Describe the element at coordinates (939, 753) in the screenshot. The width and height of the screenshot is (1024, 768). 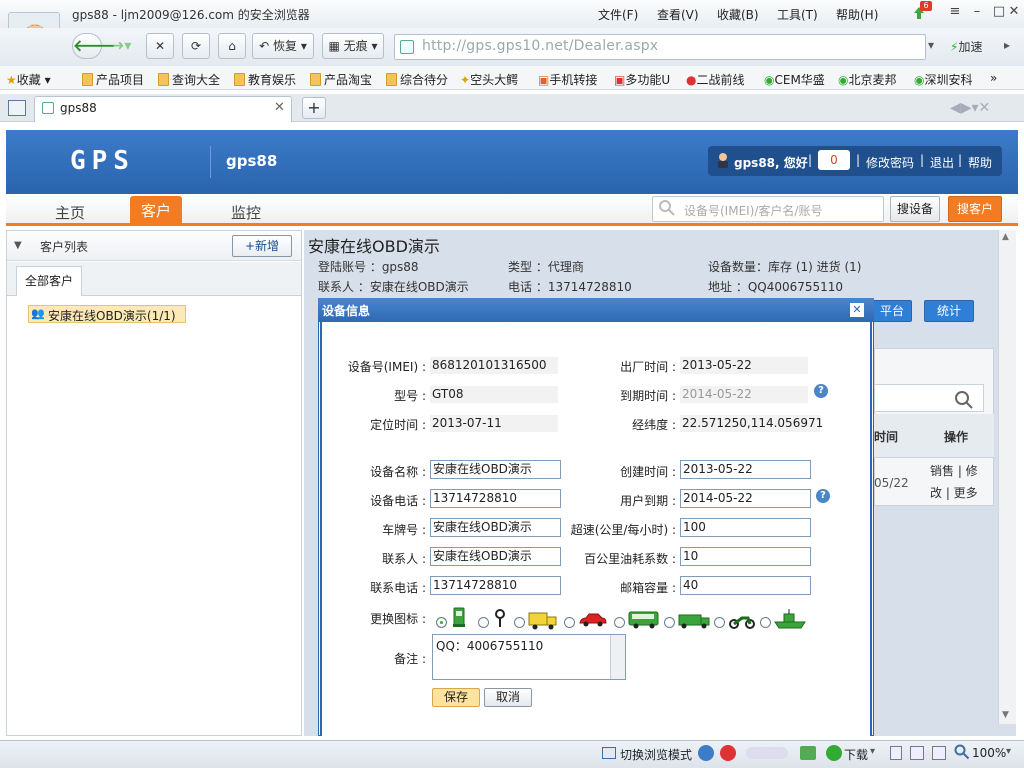
I see `screenshot-icon` at that location.